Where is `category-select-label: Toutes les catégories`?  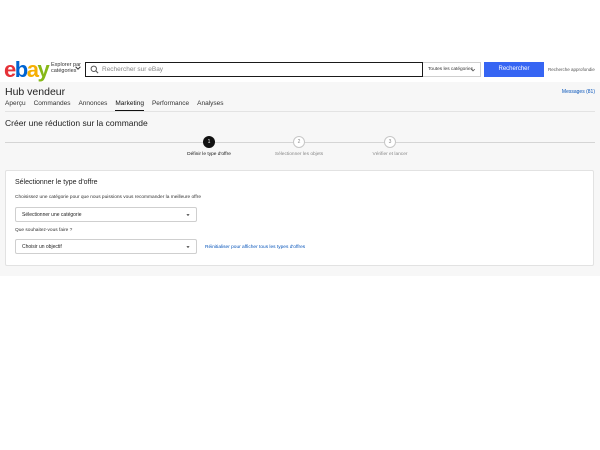 category-select-label: Toutes les catégories is located at coordinates (451, 69).